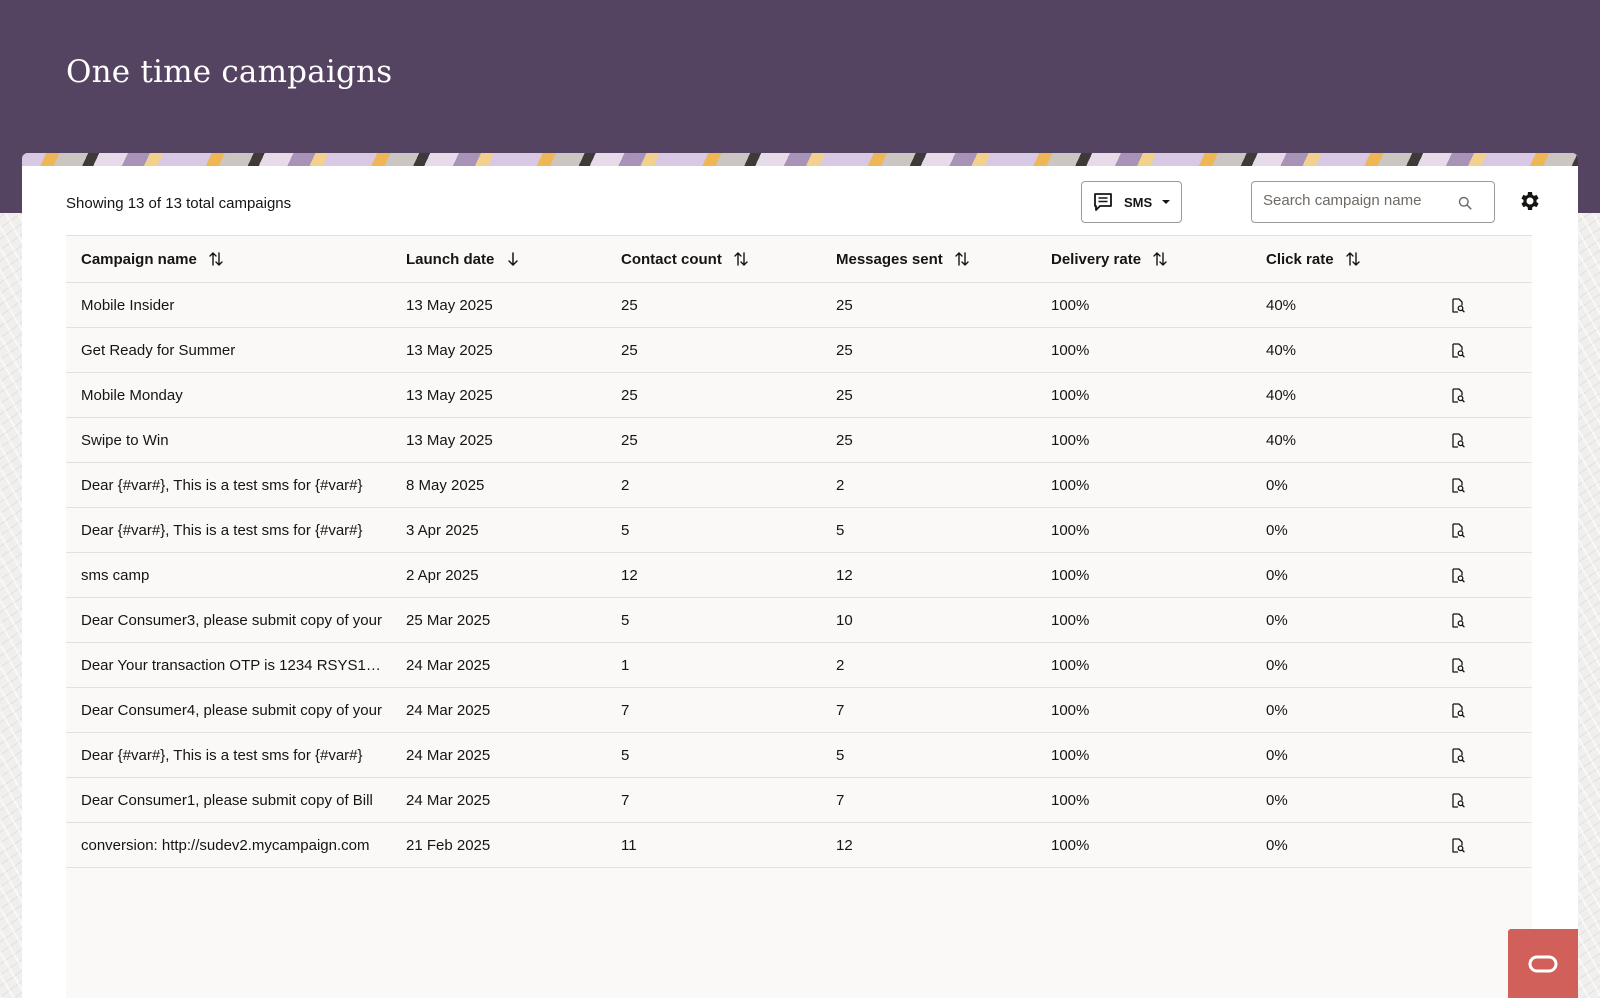 This screenshot has width=1600, height=998. What do you see at coordinates (625, 485) in the screenshot?
I see `contact-count-cell: 2` at bounding box center [625, 485].